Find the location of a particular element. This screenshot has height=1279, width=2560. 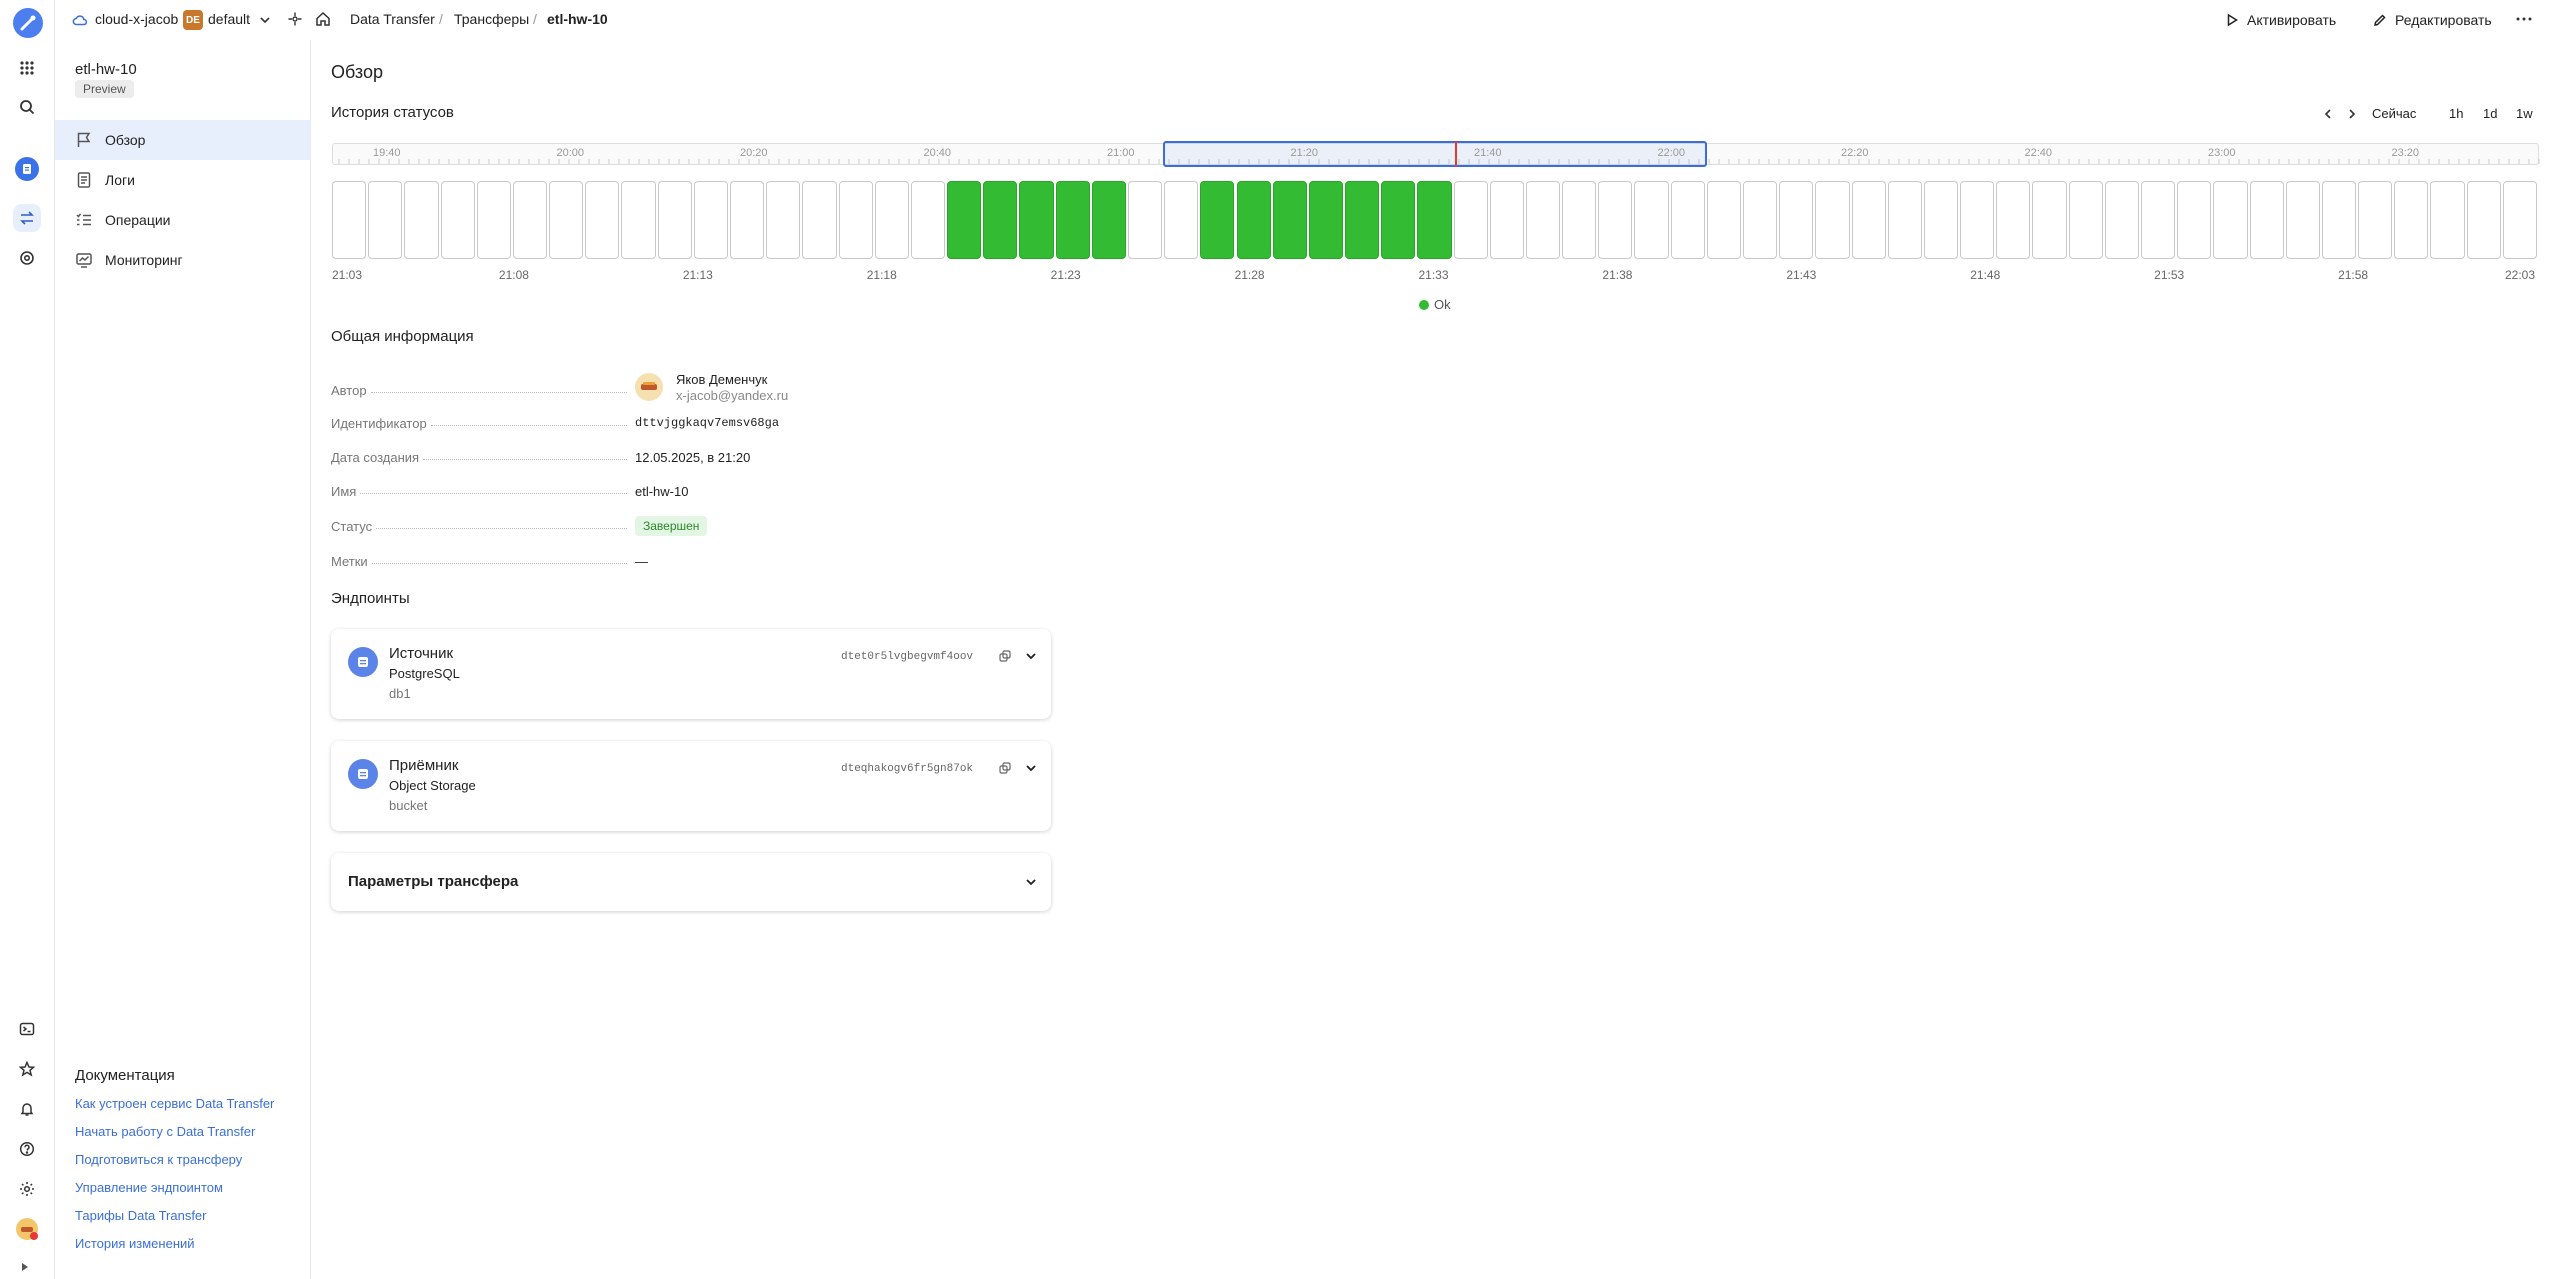

doc-link: Подготовиться к трансферу is located at coordinates (158, 1159).